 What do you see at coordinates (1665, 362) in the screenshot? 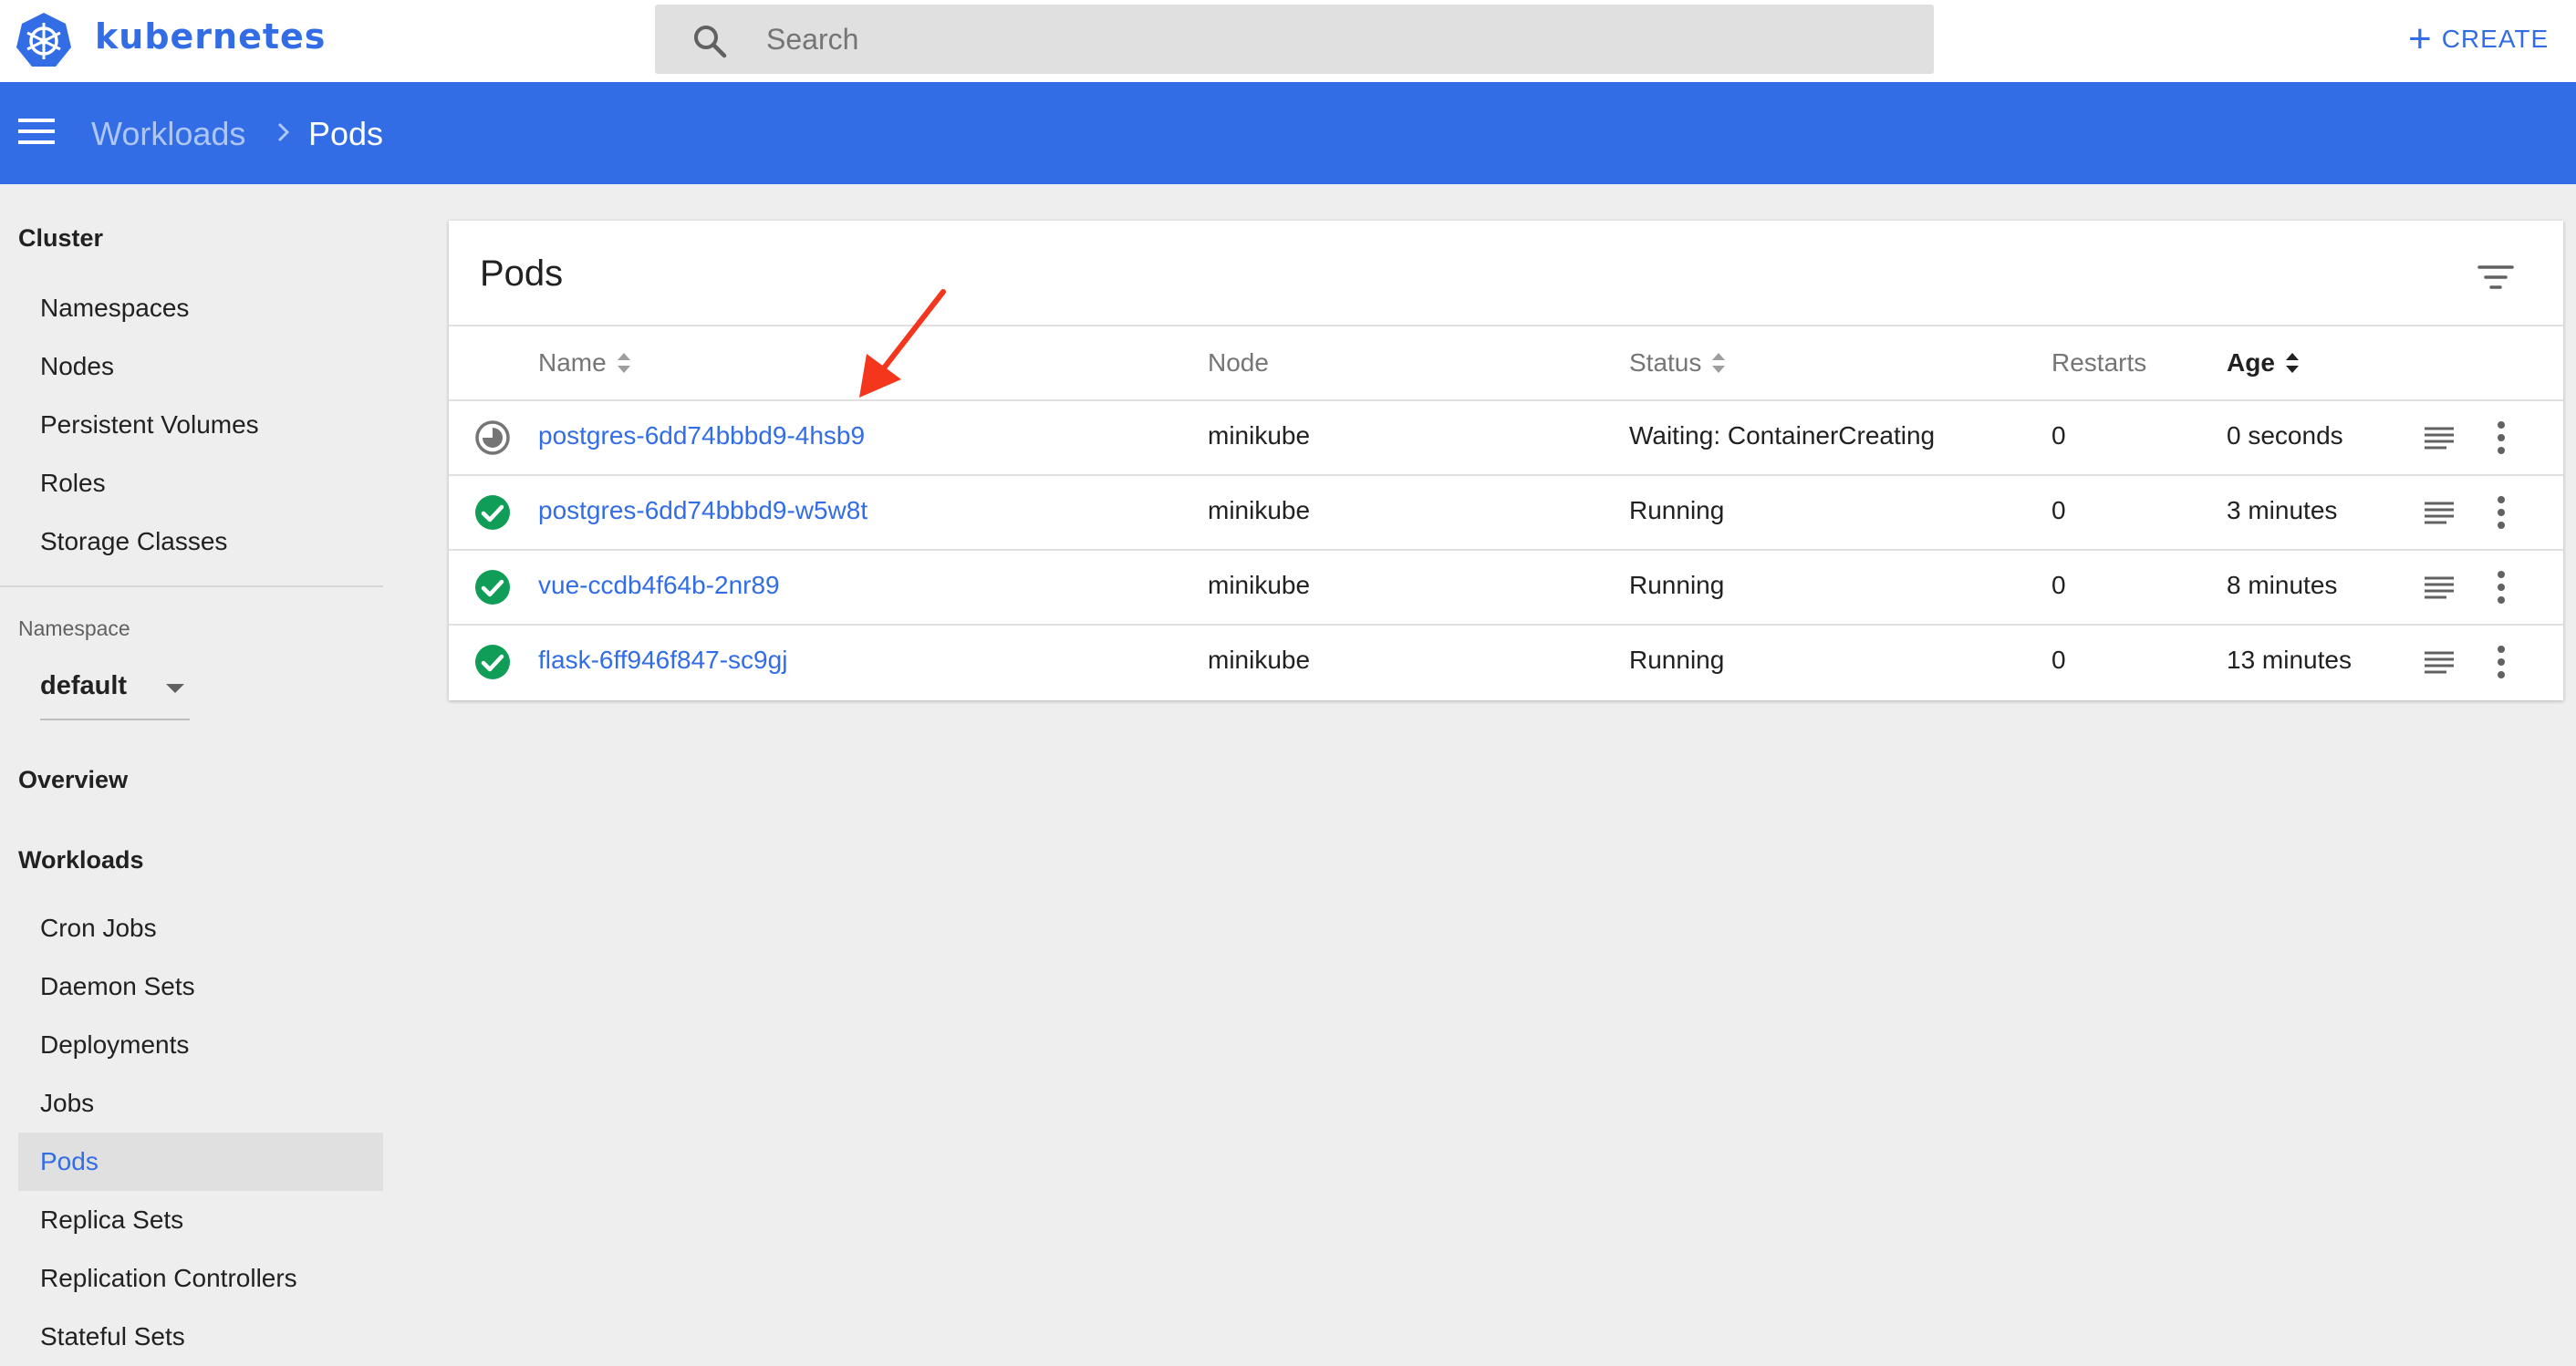
I see `column-status-label: Status` at bounding box center [1665, 362].